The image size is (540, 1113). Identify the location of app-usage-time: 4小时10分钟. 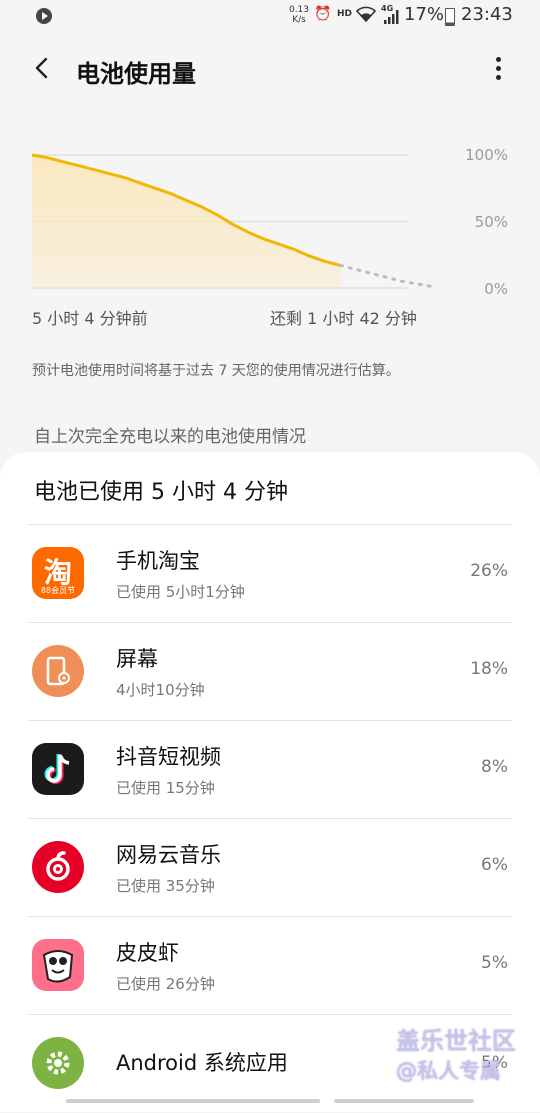
(160, 690).